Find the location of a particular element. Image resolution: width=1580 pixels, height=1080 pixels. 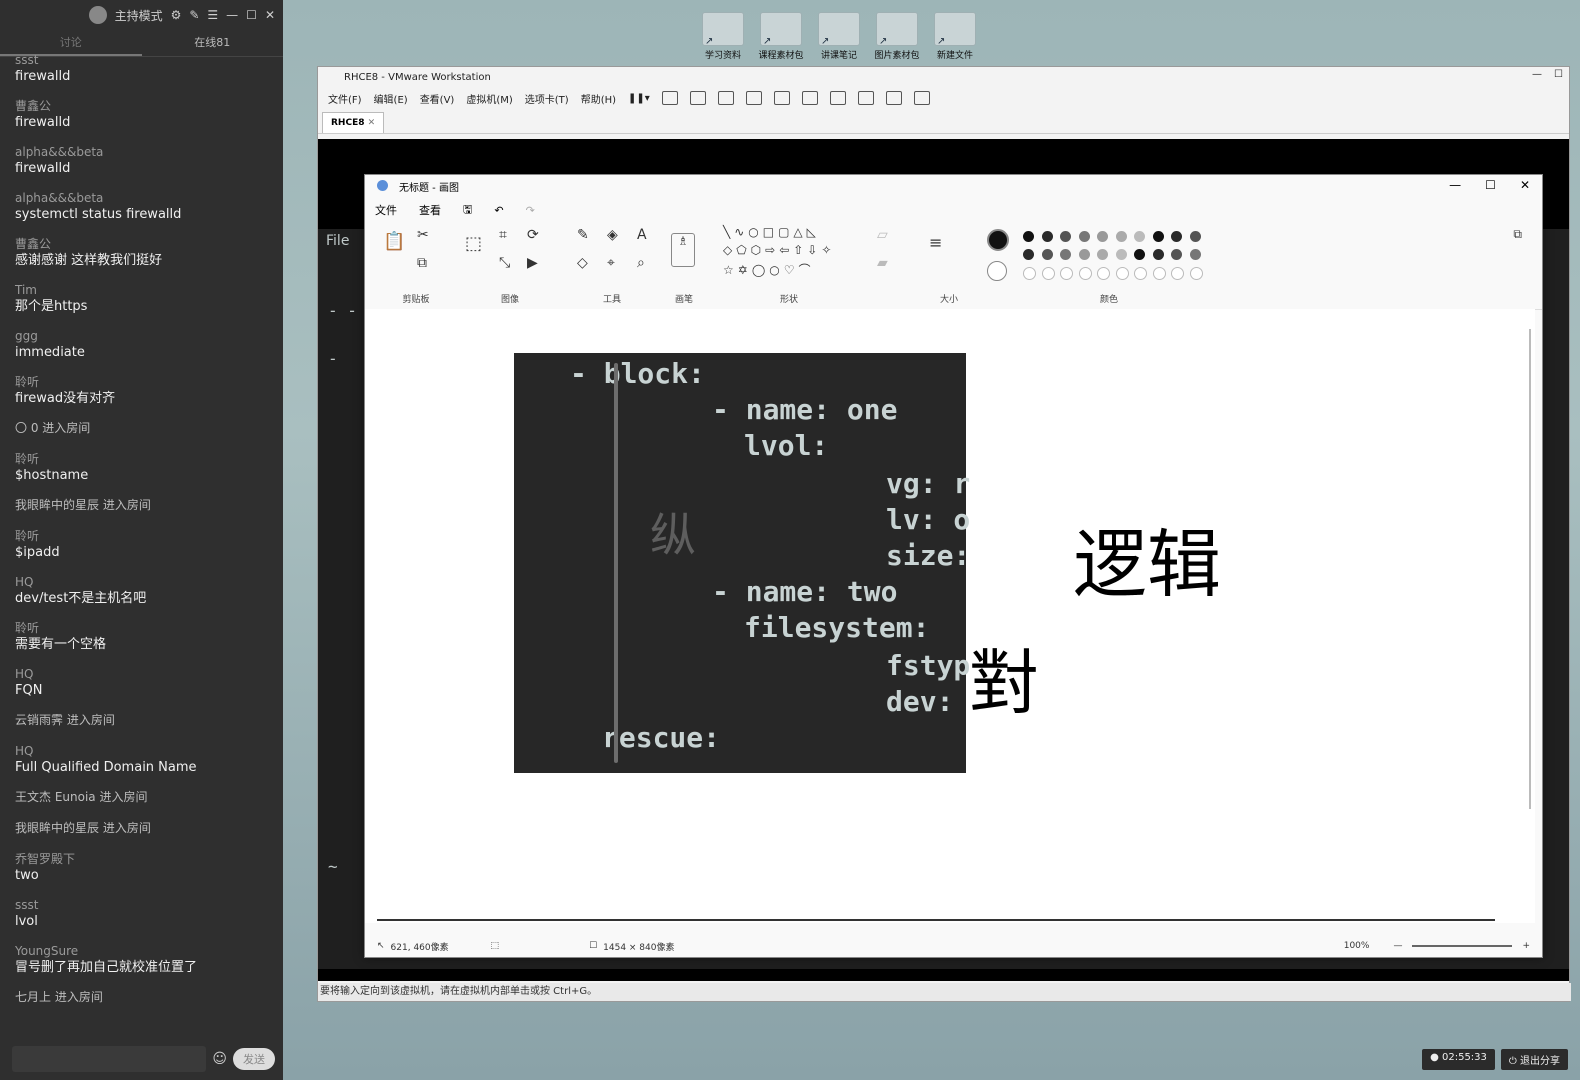

brush-icon: ♗ is located at coordinates (683, 250).